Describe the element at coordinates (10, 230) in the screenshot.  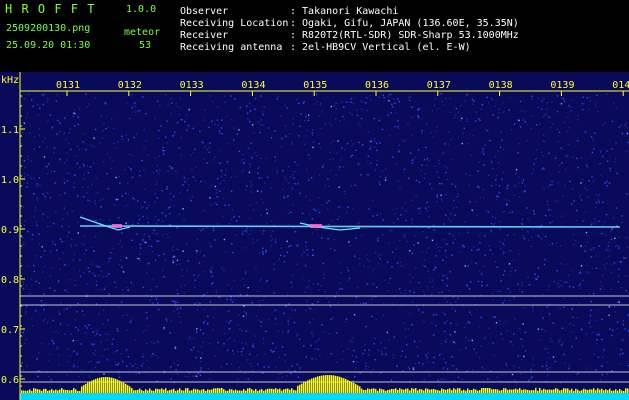
I see `y-tick-label: 0.9` at that location.